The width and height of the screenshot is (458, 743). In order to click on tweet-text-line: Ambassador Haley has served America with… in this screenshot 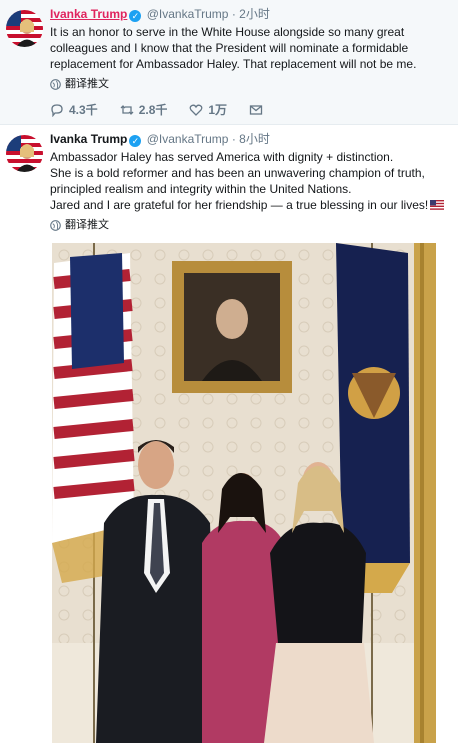, I will do `click(222, 157)`.